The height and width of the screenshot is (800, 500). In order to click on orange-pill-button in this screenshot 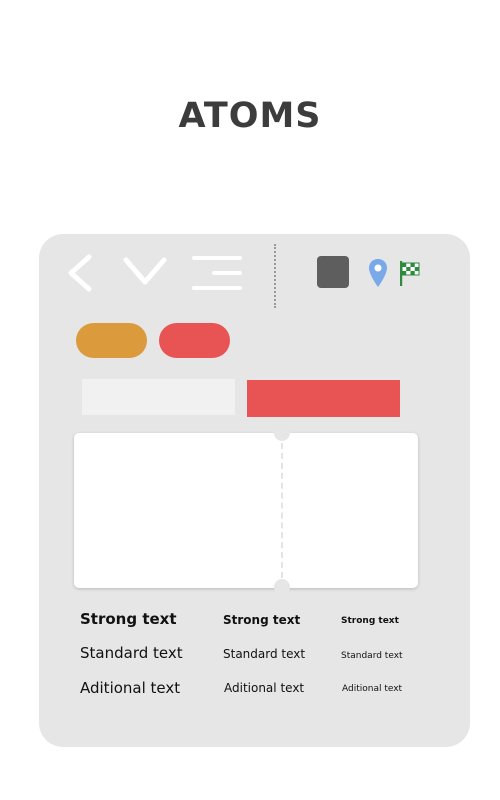, I will do `click(111, 340)`.